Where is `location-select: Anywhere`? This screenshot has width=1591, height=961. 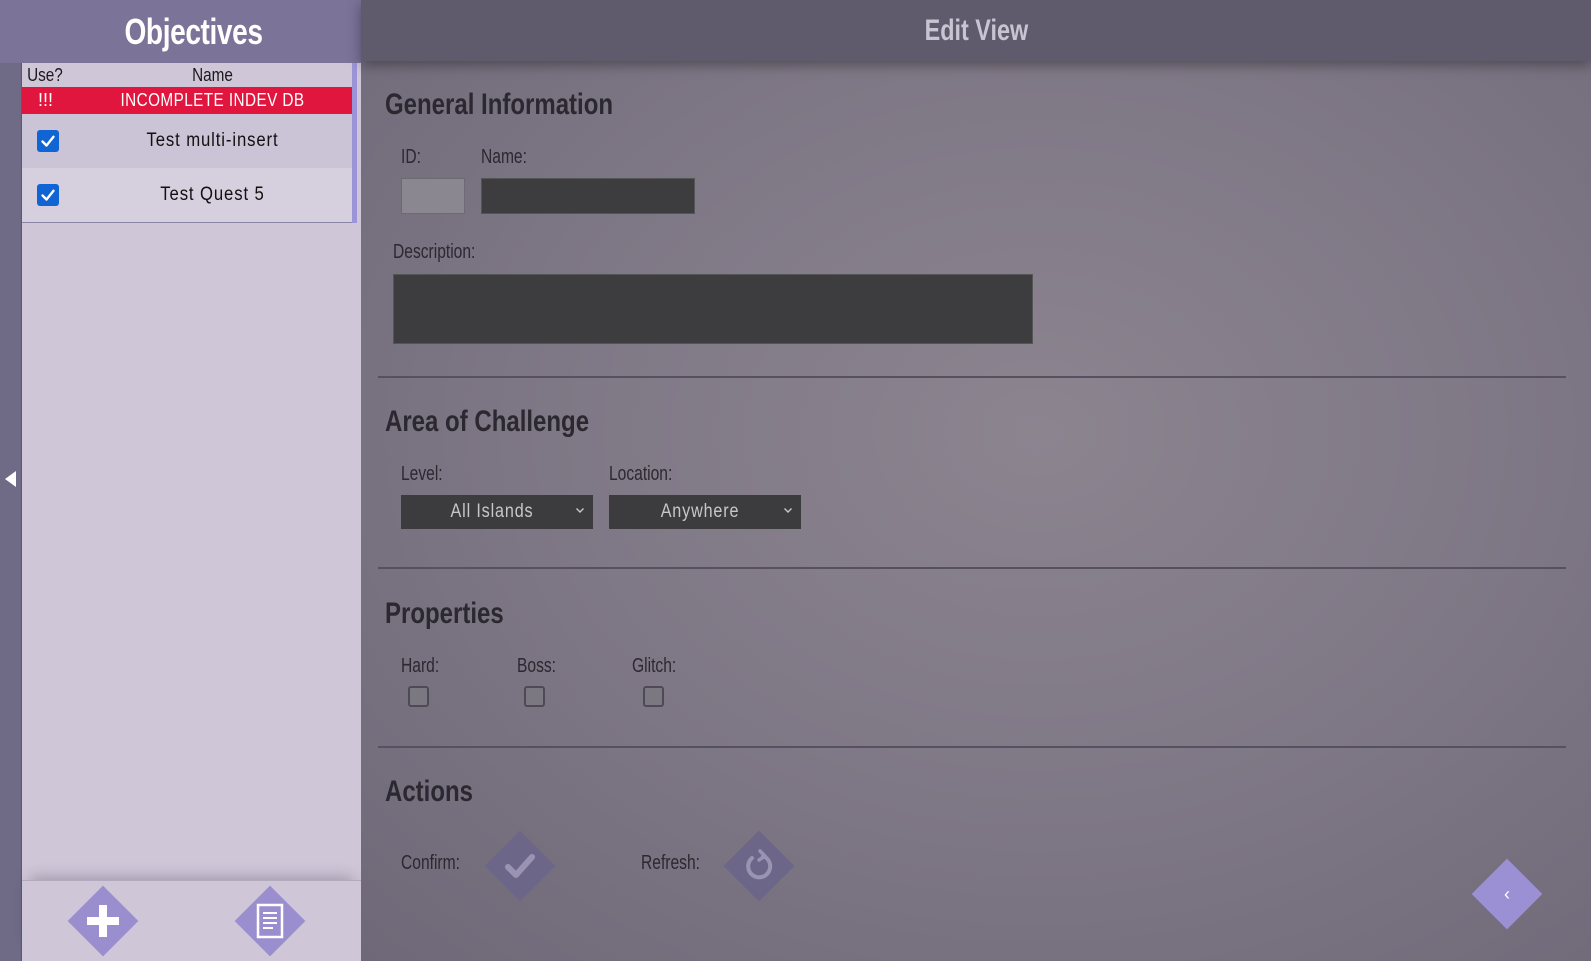
location-select: Anywhere is located at coordinates (705, 512).